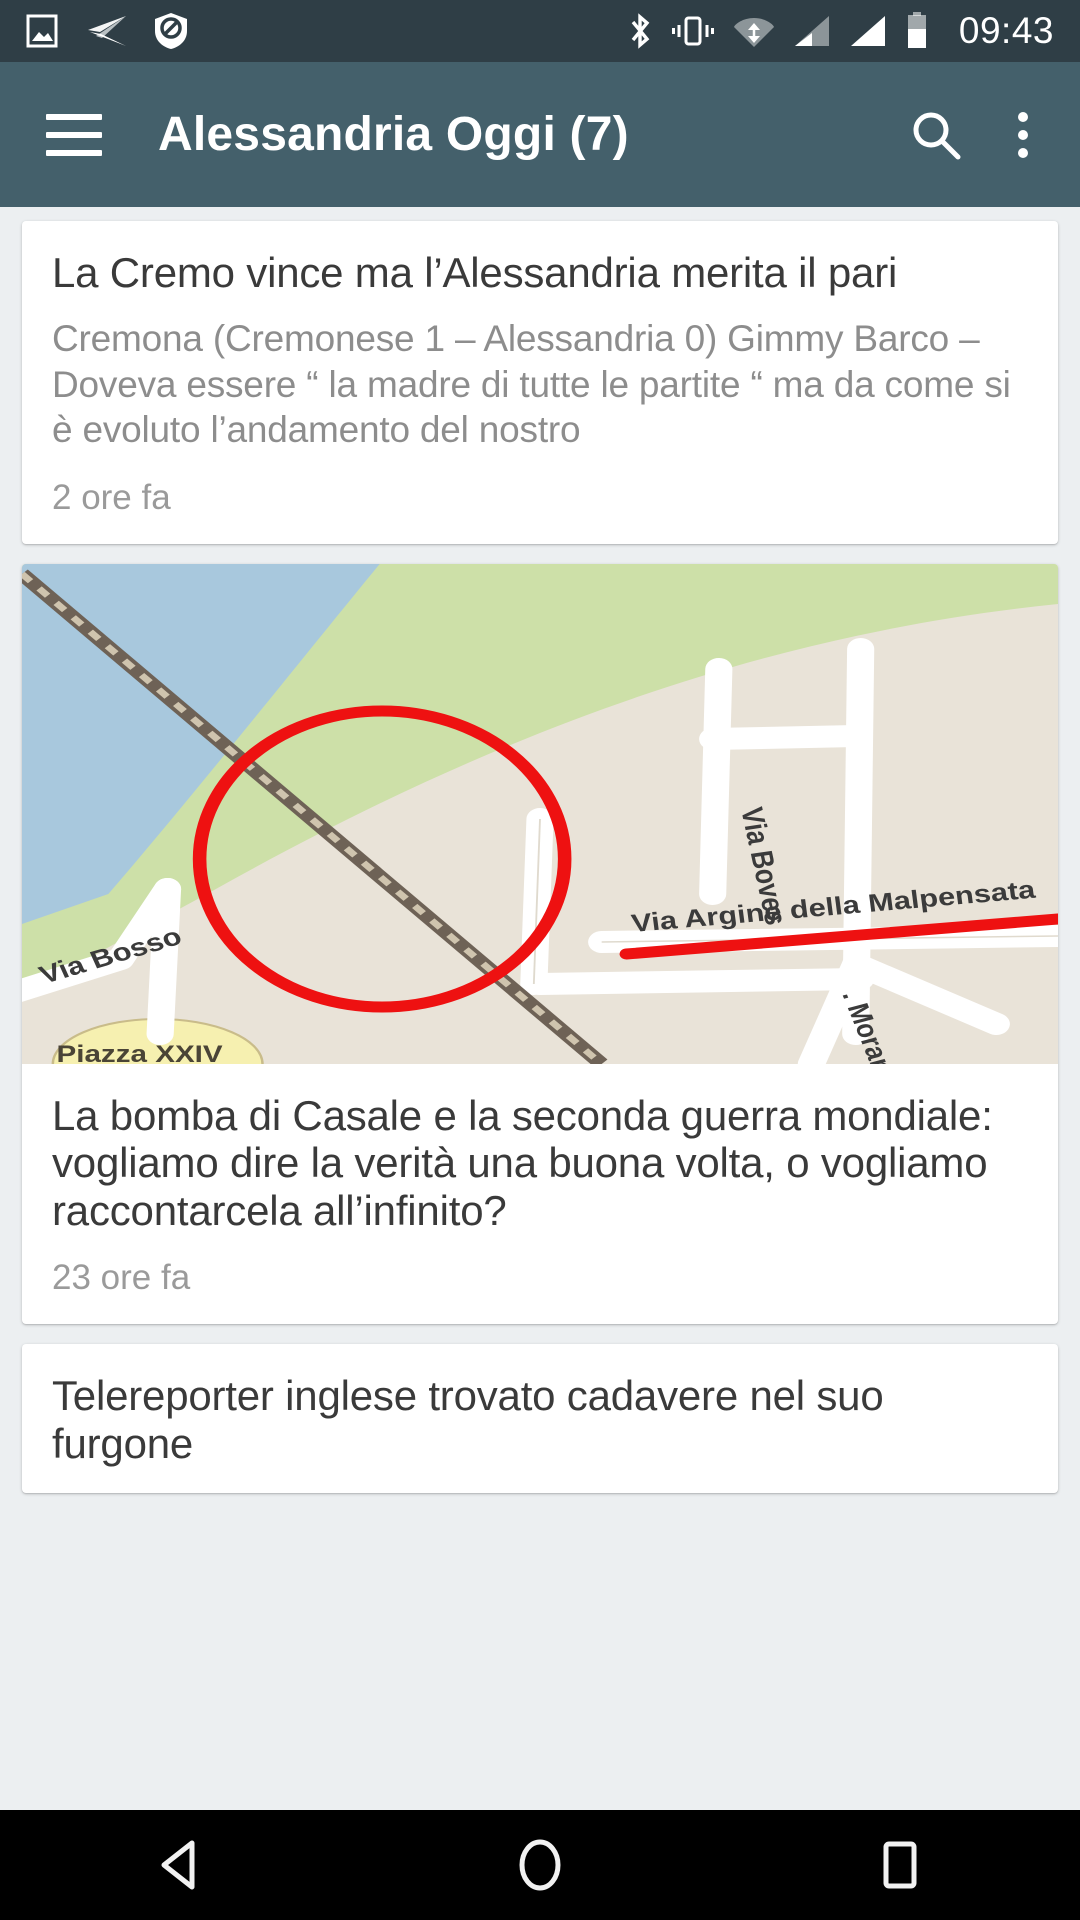 The height and width of the screenshot is (1920, 1080). Describe the element at coordinates (693, 31) in the screenshot. I see `vibrate-icon` at that location.